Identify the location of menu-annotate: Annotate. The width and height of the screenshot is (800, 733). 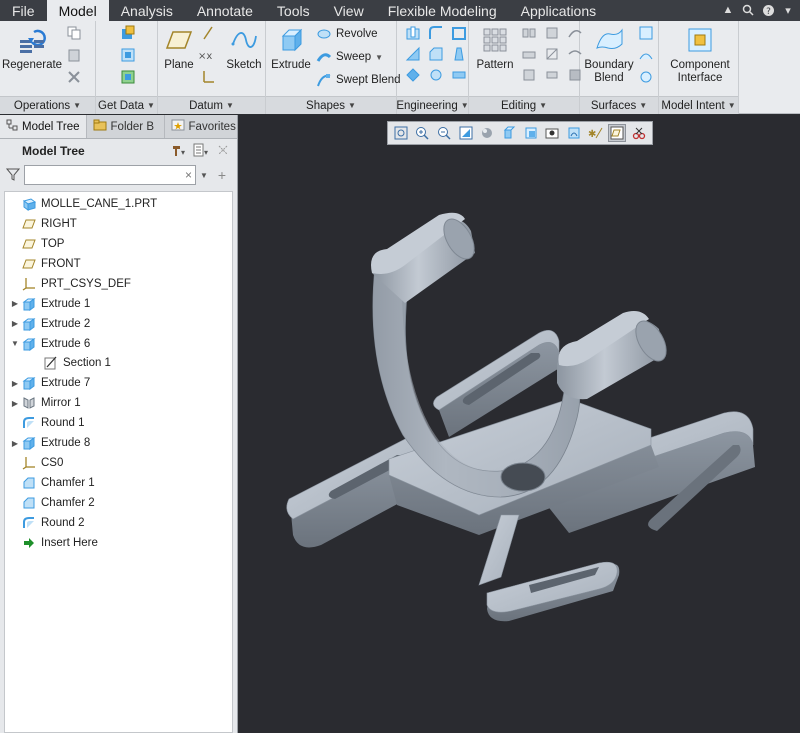
(225, 10).